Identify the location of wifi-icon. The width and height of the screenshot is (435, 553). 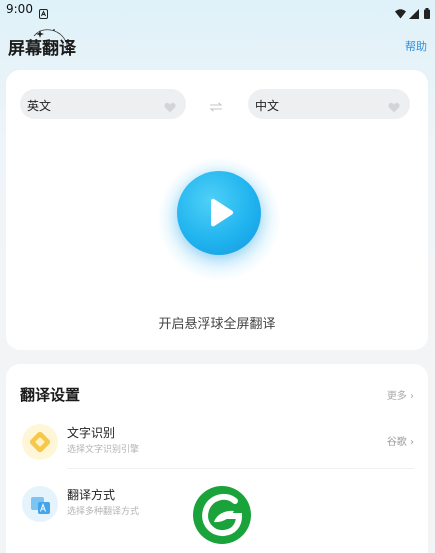
(400, 13).